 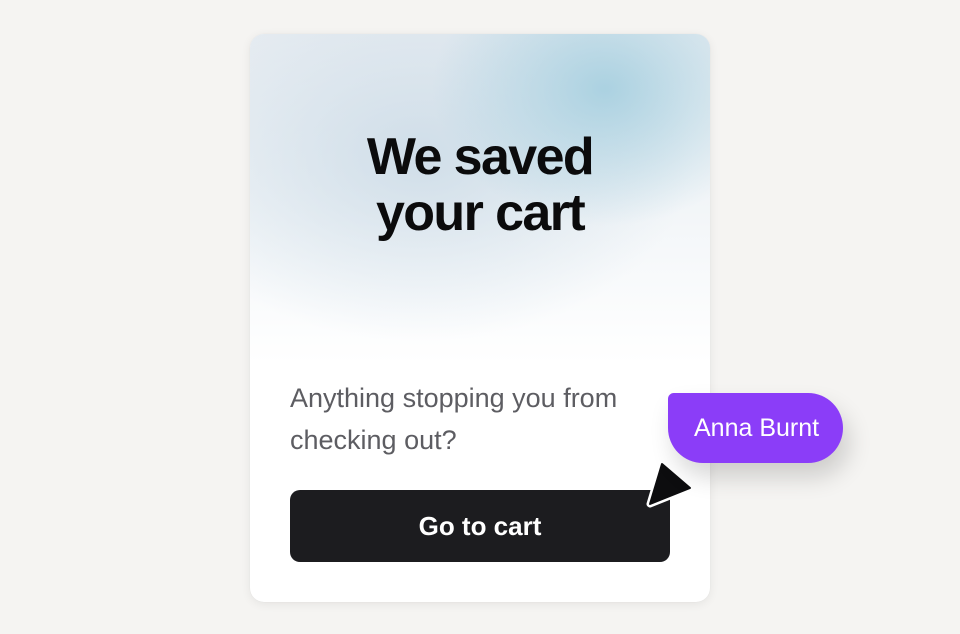 I want to click on card-body-text: Anything stopping you from checking out?, so click(x=454, y=419).